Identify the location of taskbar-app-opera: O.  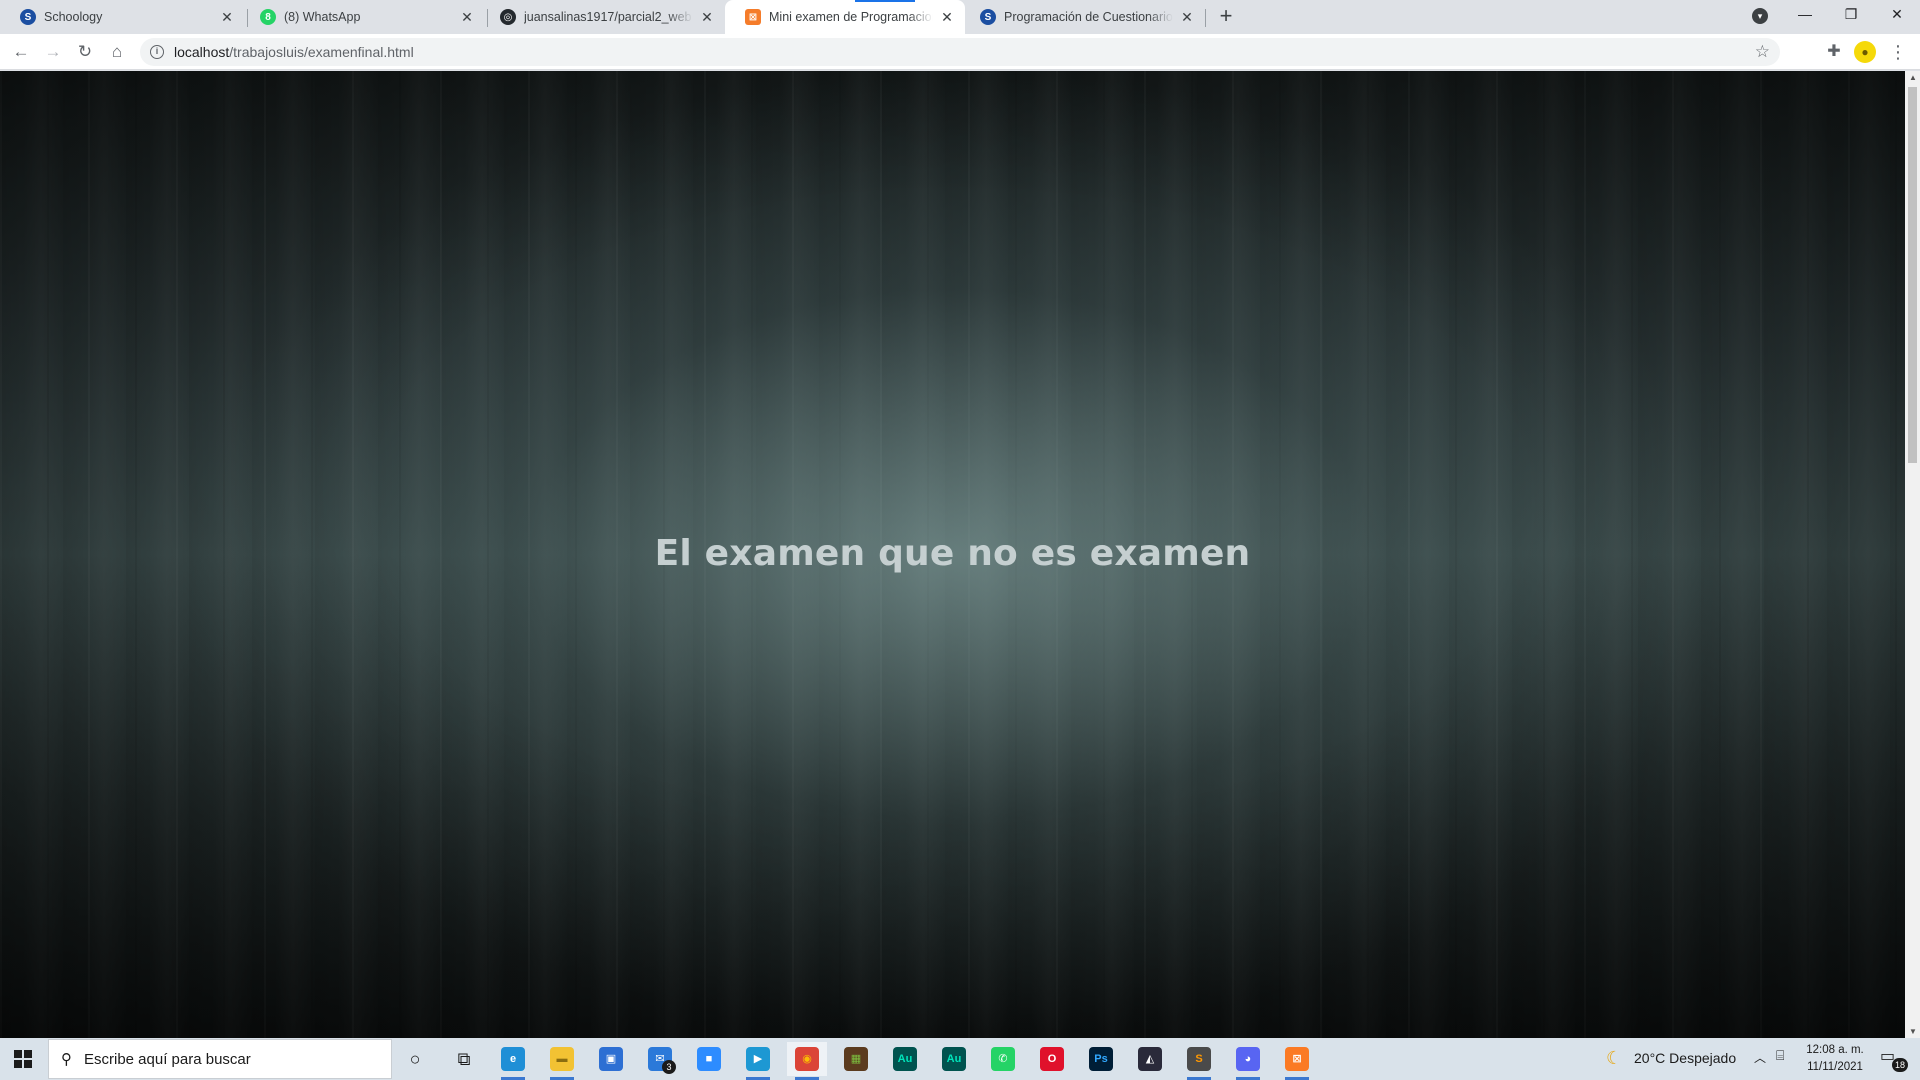
(1052, 1059).